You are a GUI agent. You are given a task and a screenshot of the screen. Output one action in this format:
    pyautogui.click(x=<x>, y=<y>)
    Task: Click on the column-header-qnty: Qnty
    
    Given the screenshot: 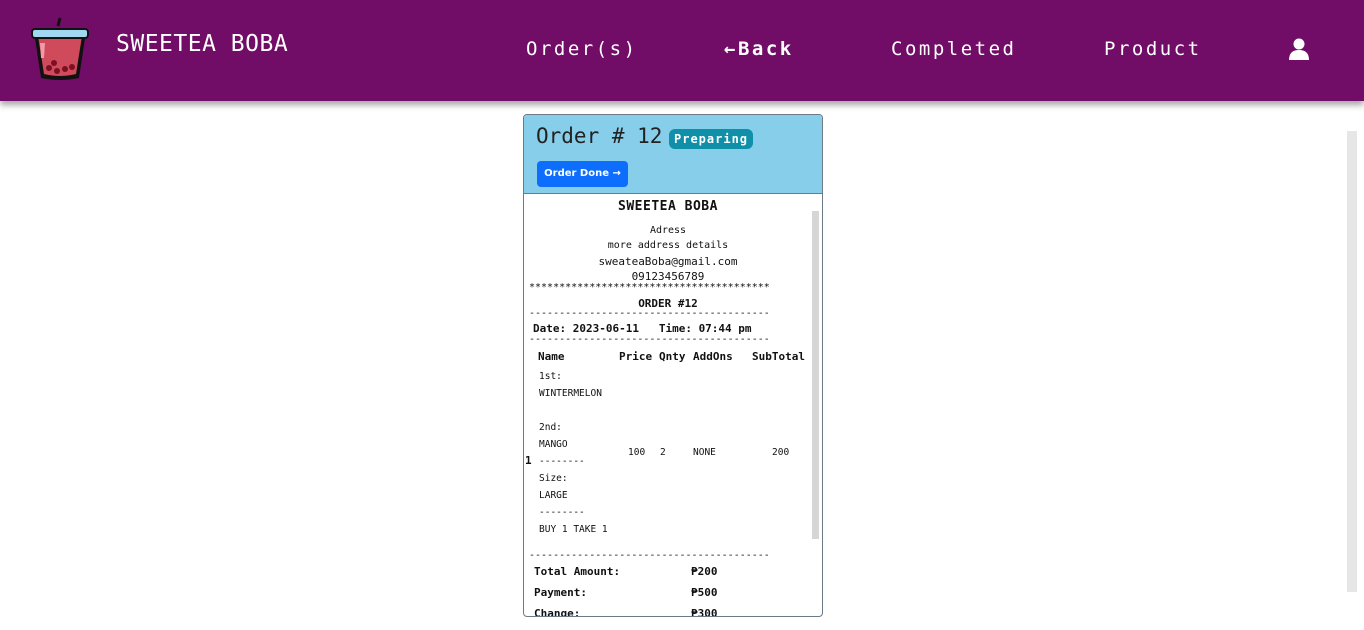 What is the action you would take?
    pyautogui.click(x=672, y=356)
    